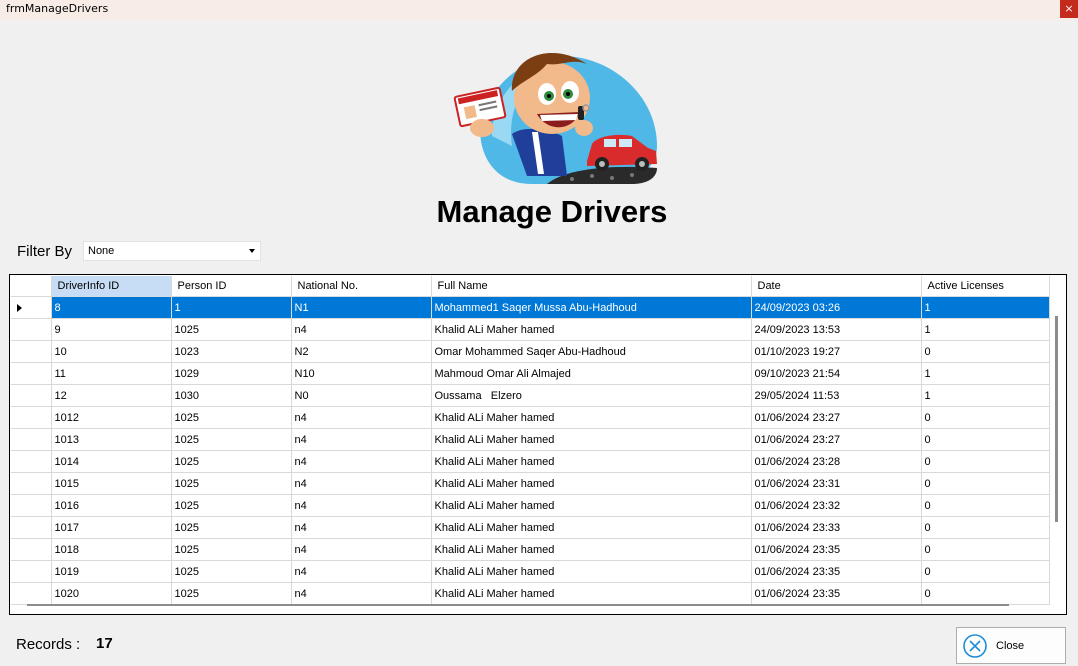 This screenshot has width=1078, height=666. I want to click on table-cell: 01/06/2024 23:35, so click(836, 593).